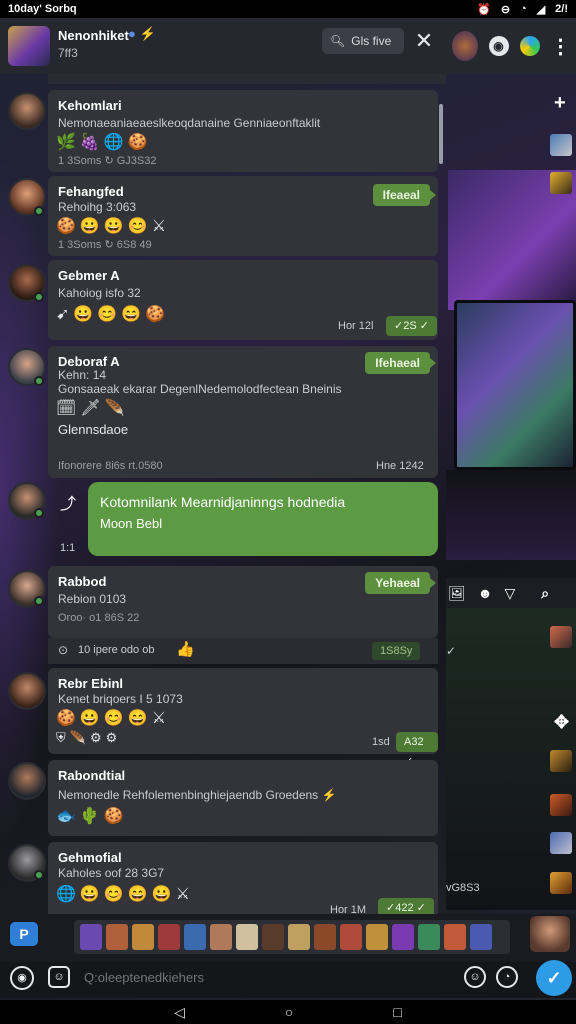  What do you see at coordinates (441, 134) in the screenshot?
I see `scrollbar` at bounding box center [441, 134].